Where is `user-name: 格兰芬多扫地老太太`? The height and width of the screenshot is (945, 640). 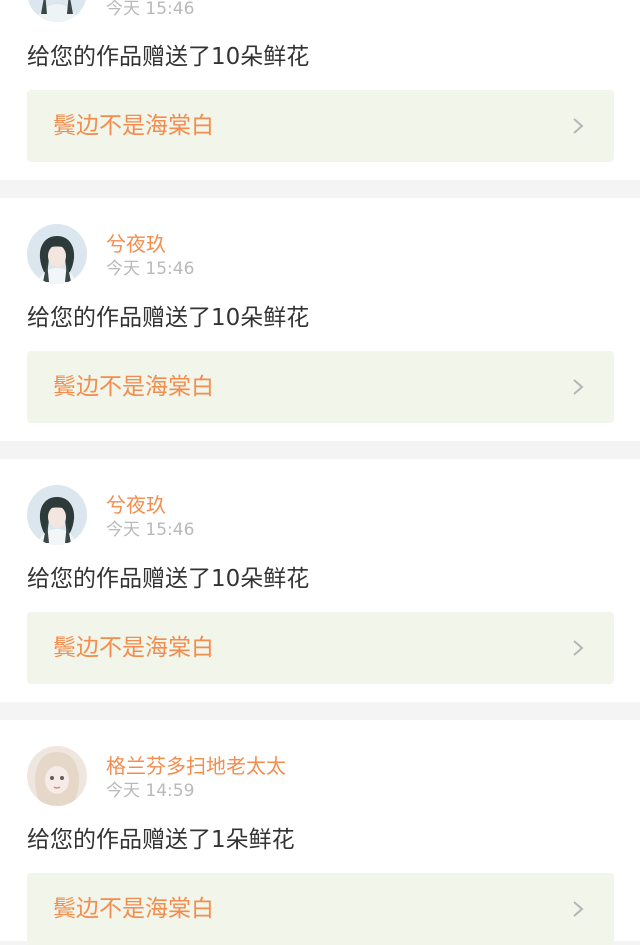
user-name: 格兰芬多扫地老太太 is located at coordinates (196, 766).